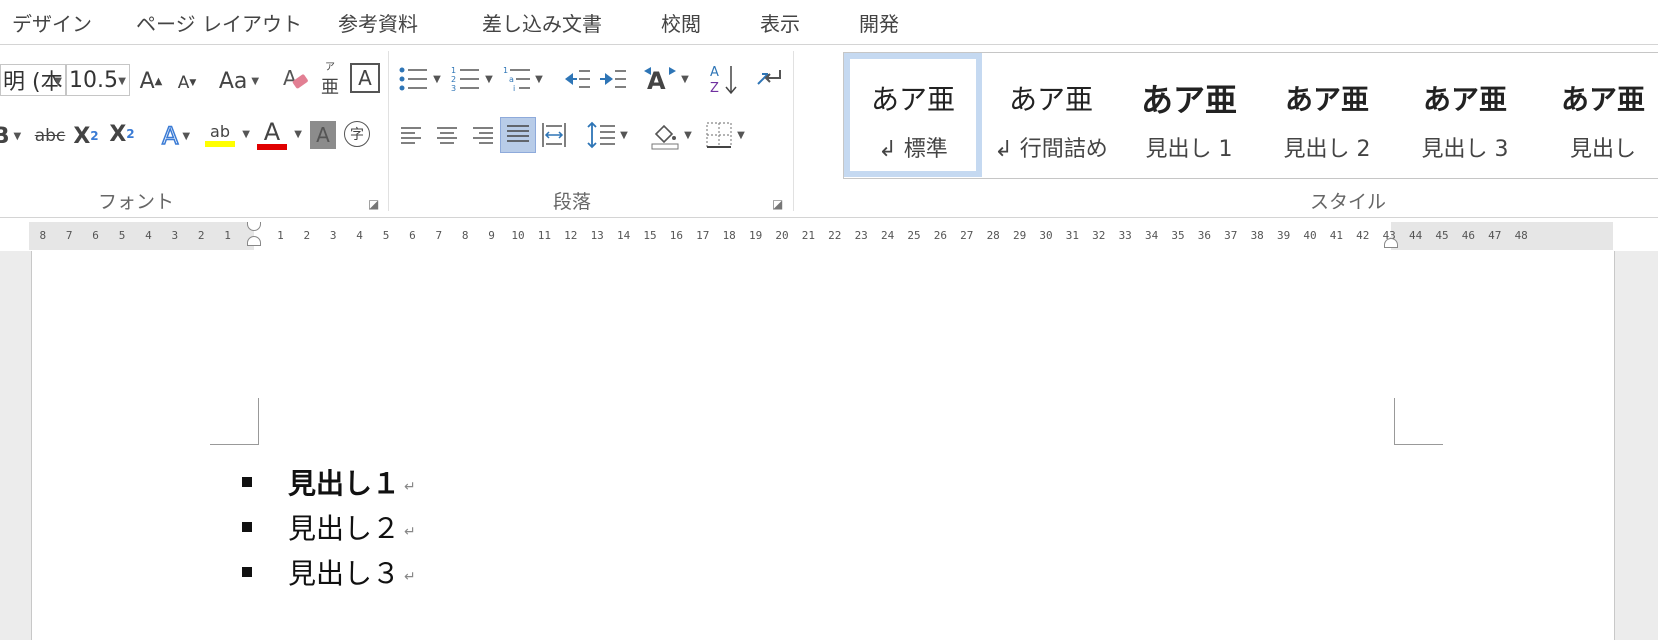 The width and height of the screenshot is (1658, 640). Describe the element at coordinates (447, 136) in the screenshot. I see `align-center-button` at that location.